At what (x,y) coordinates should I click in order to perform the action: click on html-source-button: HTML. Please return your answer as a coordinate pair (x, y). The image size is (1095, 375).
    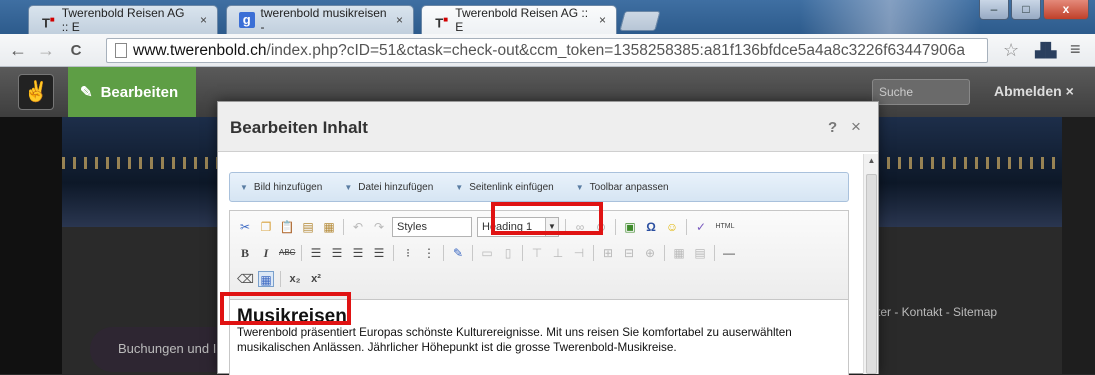
    Looking at the image, I should click on (725, 227).